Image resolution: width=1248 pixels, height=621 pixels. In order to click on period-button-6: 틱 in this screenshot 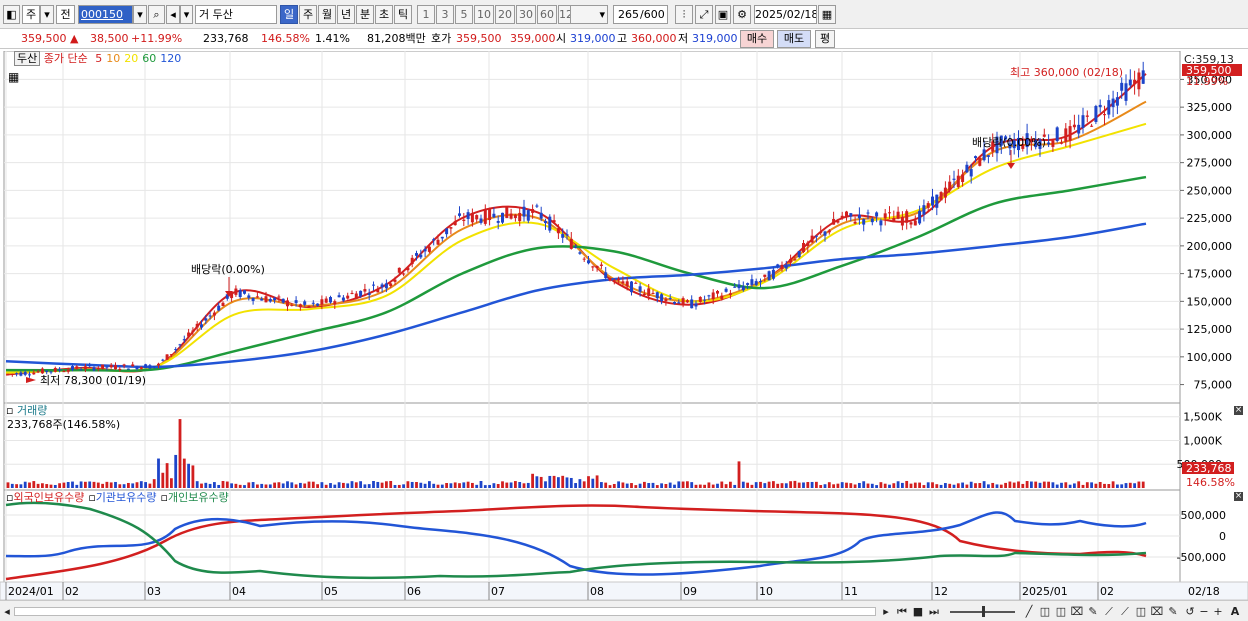, I will do `click(403, 14)`.